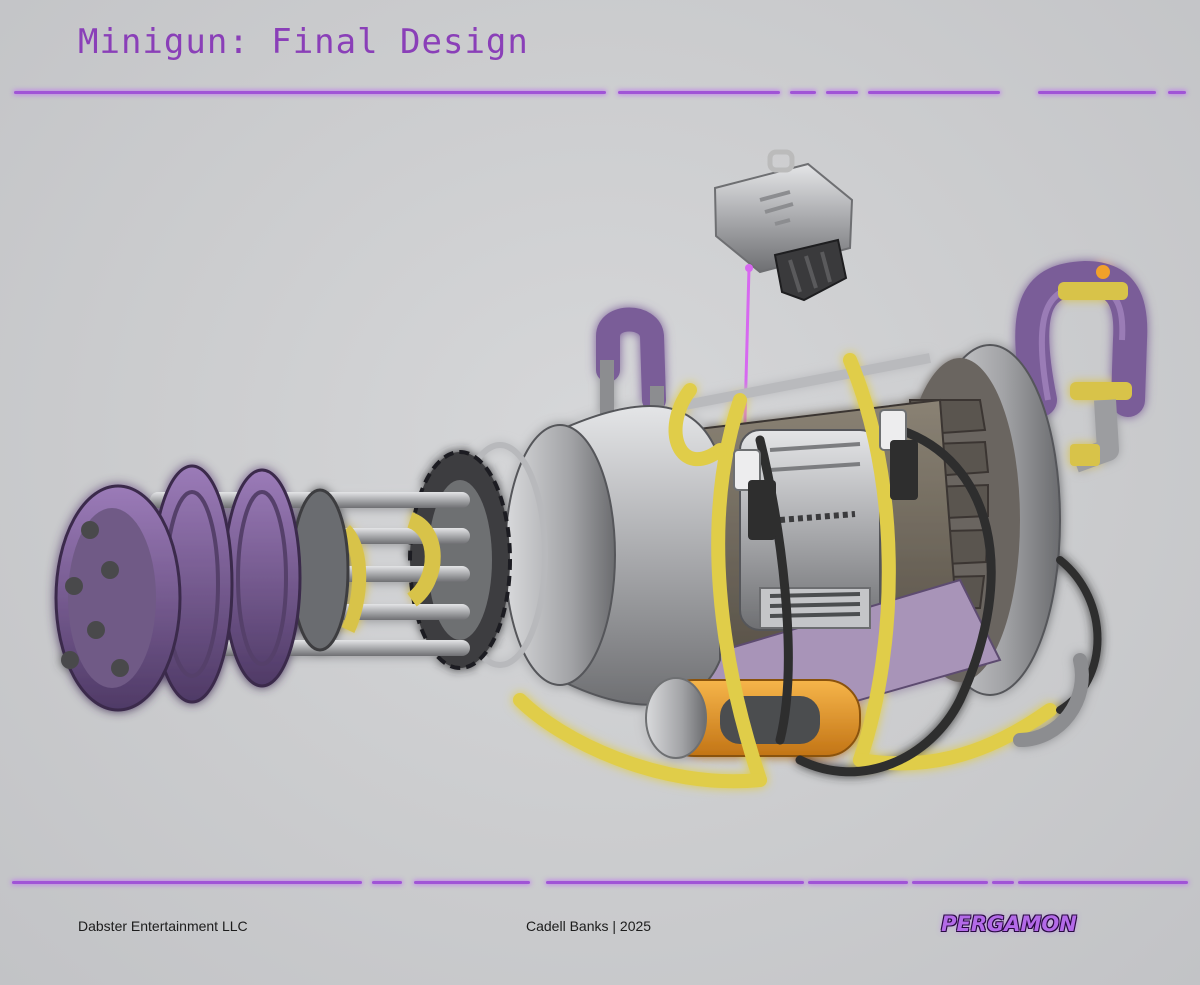 The width and height of the screenshot is (1200, 985). I want to click on callout-dot, so click(749, 268).